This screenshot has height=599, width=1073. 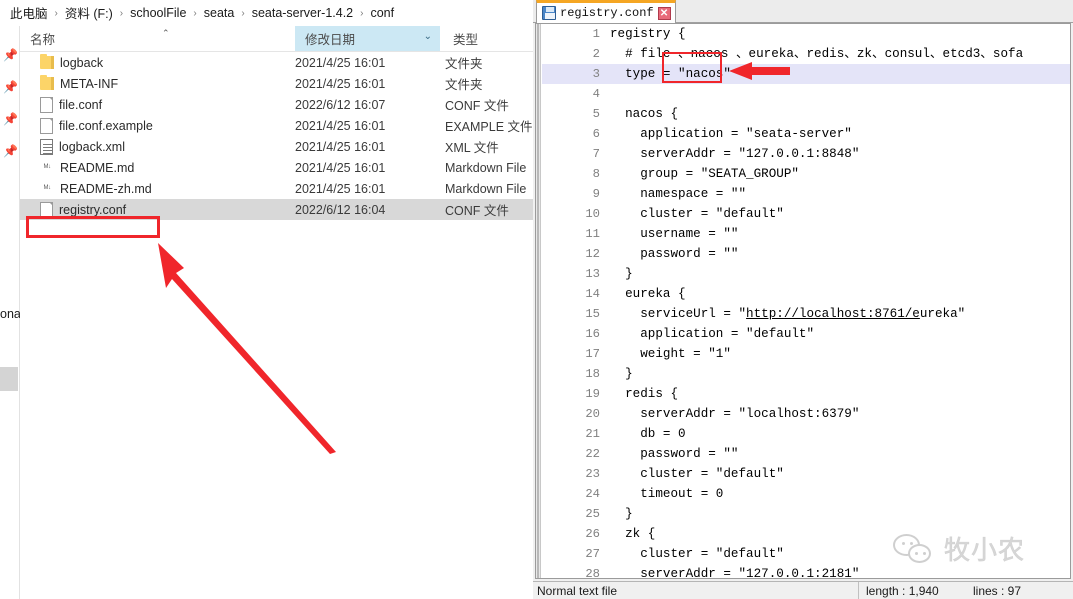 What do you see at coordinates (592, 214) in the screenshot?
I see `line-number: 10` at bounding box center [592, 214].